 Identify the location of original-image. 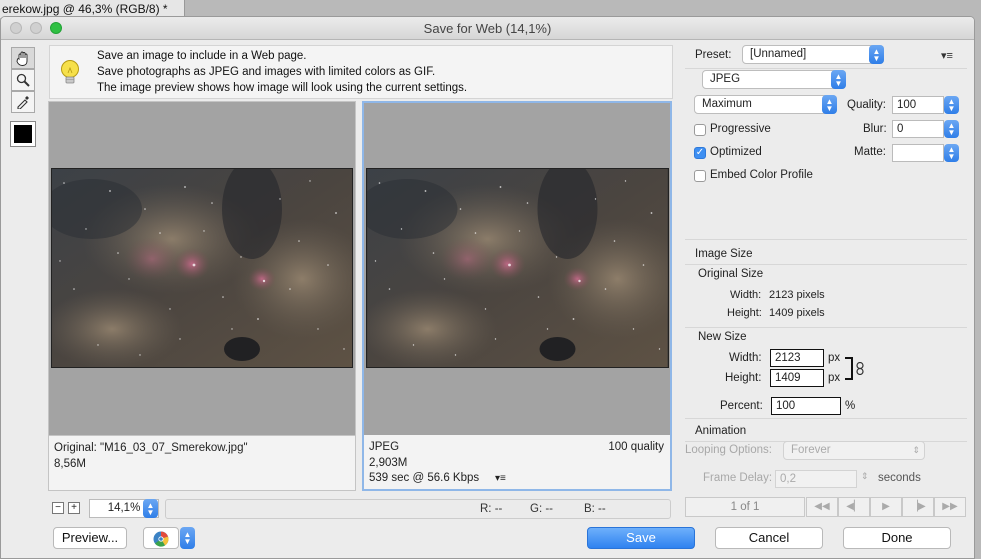
(202, 268).